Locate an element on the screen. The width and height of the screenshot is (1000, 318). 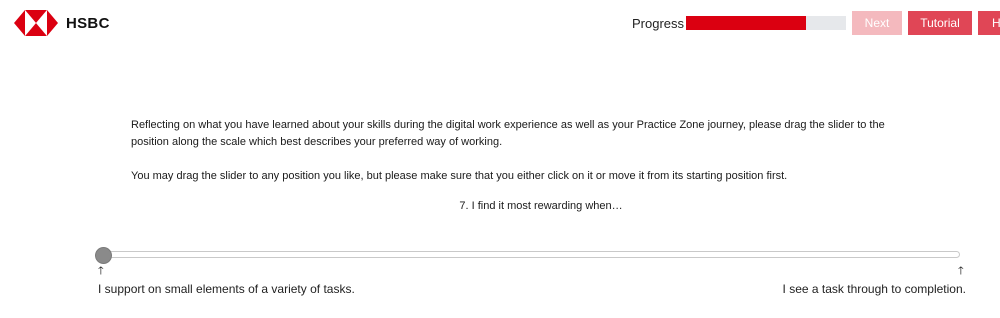
progress-label: Progress is located at coordinates (658, 23).